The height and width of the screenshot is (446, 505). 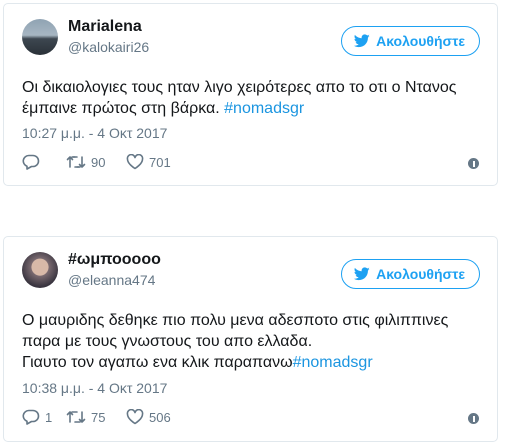 I want to click on like-count: 701, so click(x=160, y=162).